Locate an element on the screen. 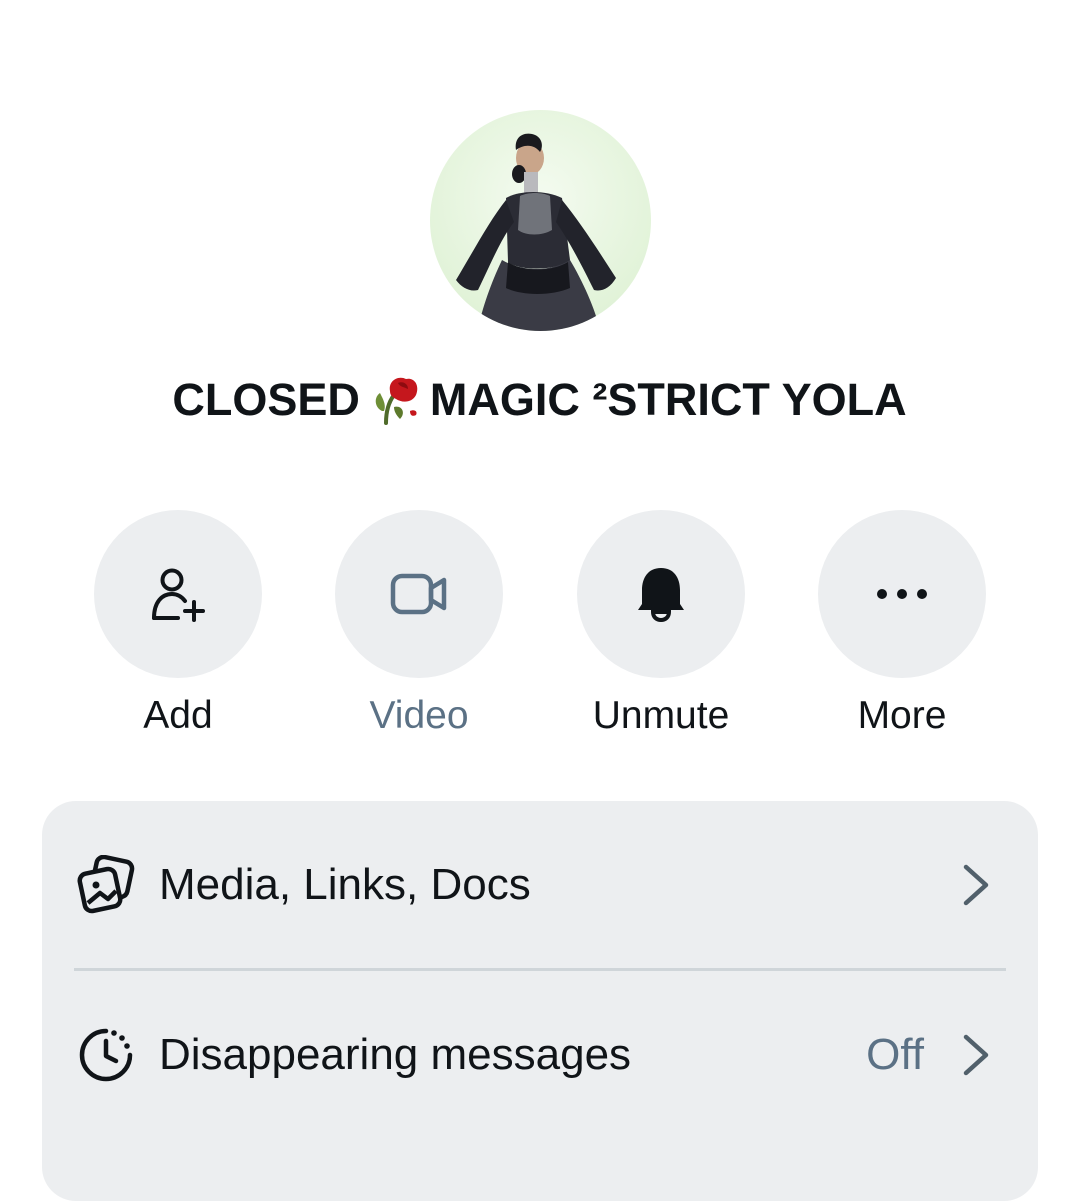 Image resolution: width=1079 pixels, height=1201 pixels. media-gallery-icon is located at coordinates (106, 884).